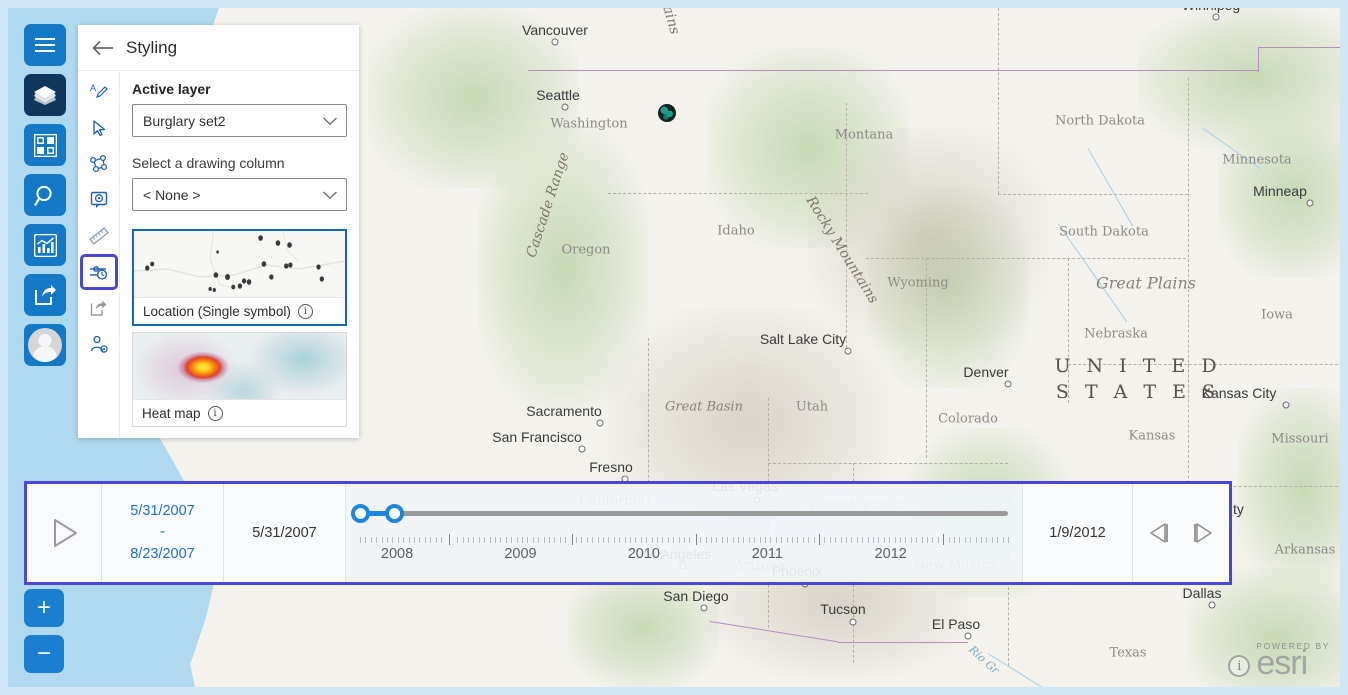 The height and width of the screenshot is (695, 1348). I want to click on city-label: Kansas City, so click(1239, 393).